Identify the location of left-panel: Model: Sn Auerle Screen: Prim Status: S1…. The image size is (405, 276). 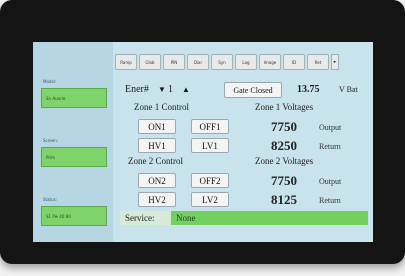
(73, 142).